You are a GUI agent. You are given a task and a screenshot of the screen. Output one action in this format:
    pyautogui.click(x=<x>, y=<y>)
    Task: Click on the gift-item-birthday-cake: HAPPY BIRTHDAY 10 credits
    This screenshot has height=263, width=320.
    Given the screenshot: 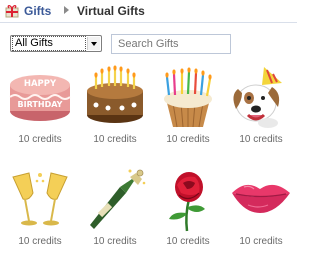 What is the action you would take?
    pyautogui.click(x=40, y=107)
    